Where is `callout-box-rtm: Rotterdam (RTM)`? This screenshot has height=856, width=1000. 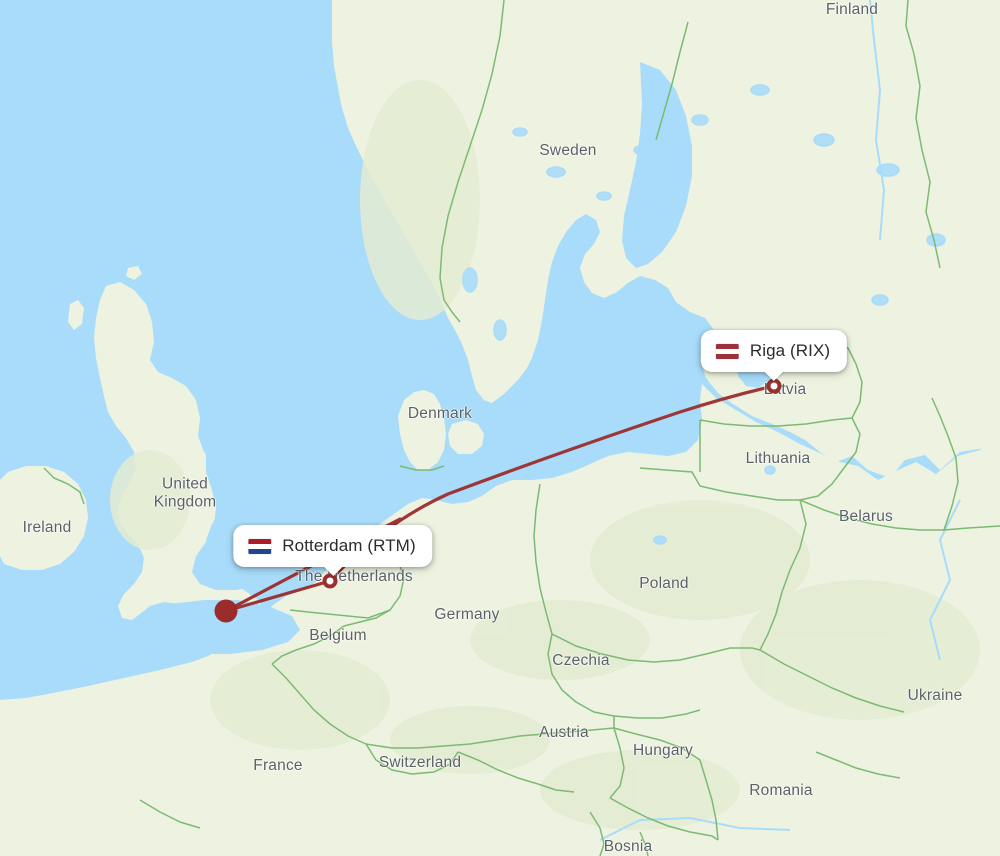
callout-box-rtm: Rotterdam (RTM) is located at coordinates (333, 546).